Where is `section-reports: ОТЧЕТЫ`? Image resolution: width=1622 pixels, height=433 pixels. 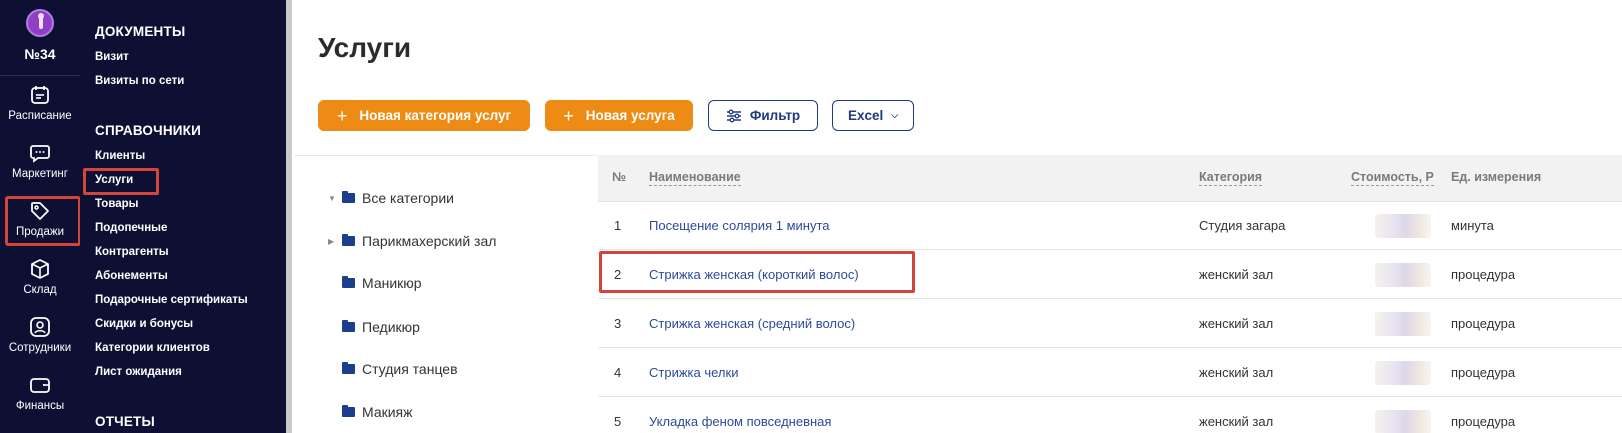 section-reports: ОТЧЕТЫ is located at coordinates (125, 421).